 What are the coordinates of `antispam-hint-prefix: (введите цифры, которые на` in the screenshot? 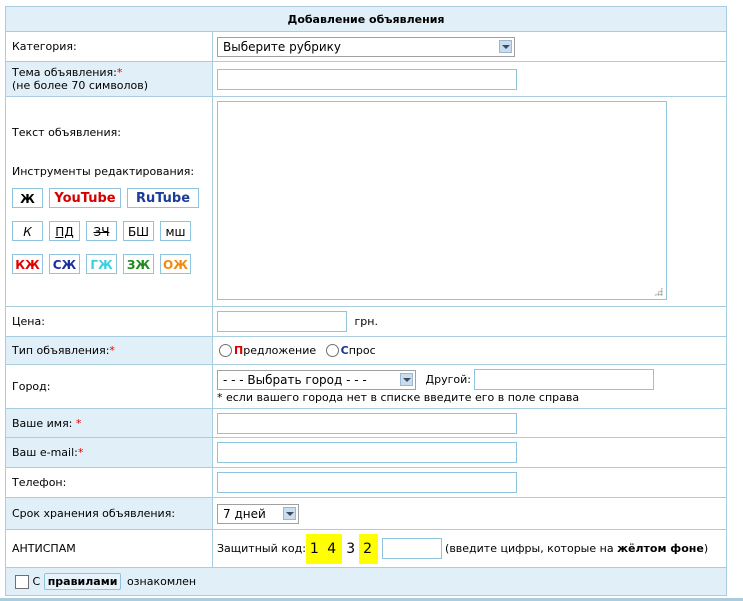 It's located at (531, 548).